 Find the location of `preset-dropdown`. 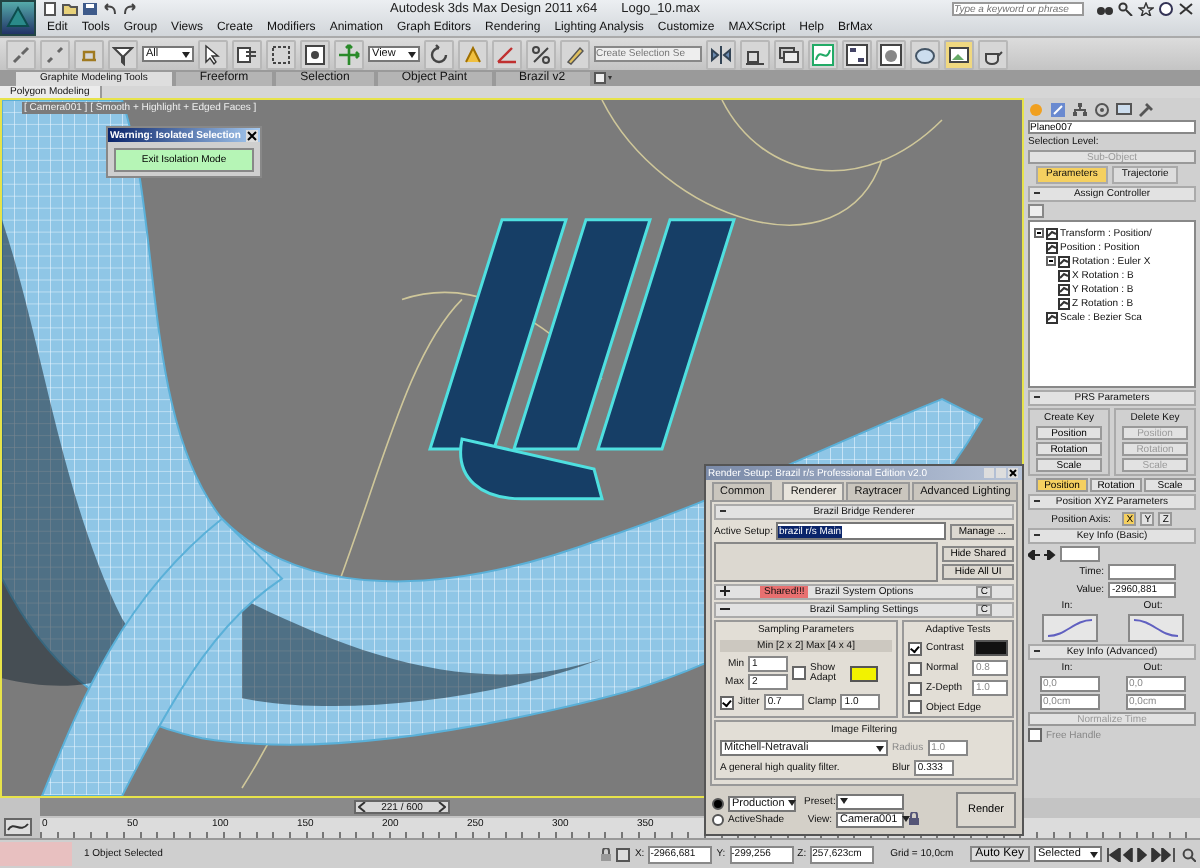

preset-dropdown is located at coordinates (870, 801).